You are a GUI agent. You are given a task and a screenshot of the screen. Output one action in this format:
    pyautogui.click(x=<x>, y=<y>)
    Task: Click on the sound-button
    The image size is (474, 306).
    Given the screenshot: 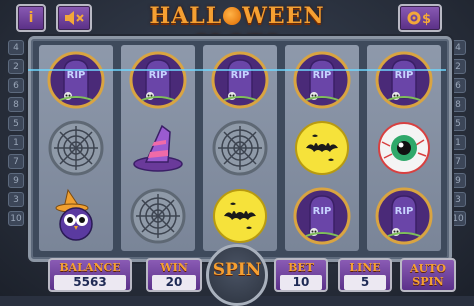 What is the action you would take?
    pyautogui.click(x=74, y=18)
    